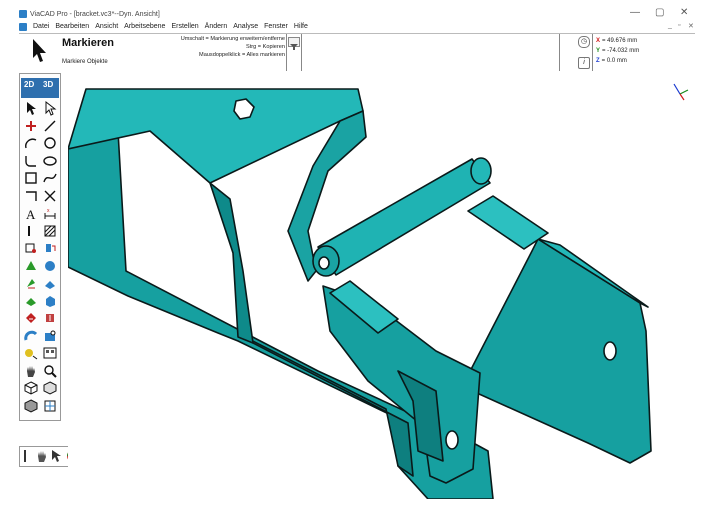 Image resolution: width=713 pixels, height=512 pixels. Describe the element at coordinates (684, 12) in the screenshot. I see `close-button: ✕` at that location.